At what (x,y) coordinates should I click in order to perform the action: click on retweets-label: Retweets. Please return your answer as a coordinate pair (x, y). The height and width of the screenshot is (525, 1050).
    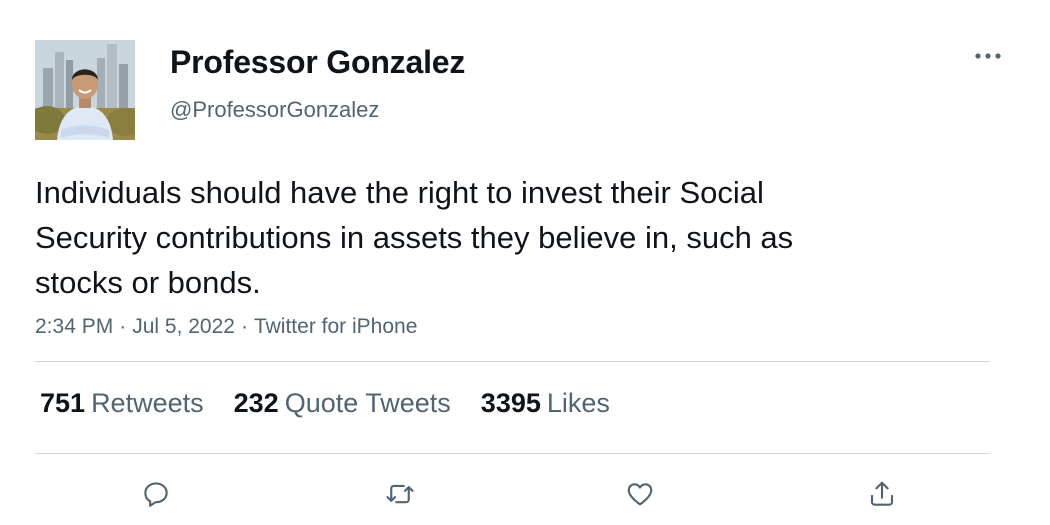
    Looking at the image, I should click on (147, 403).